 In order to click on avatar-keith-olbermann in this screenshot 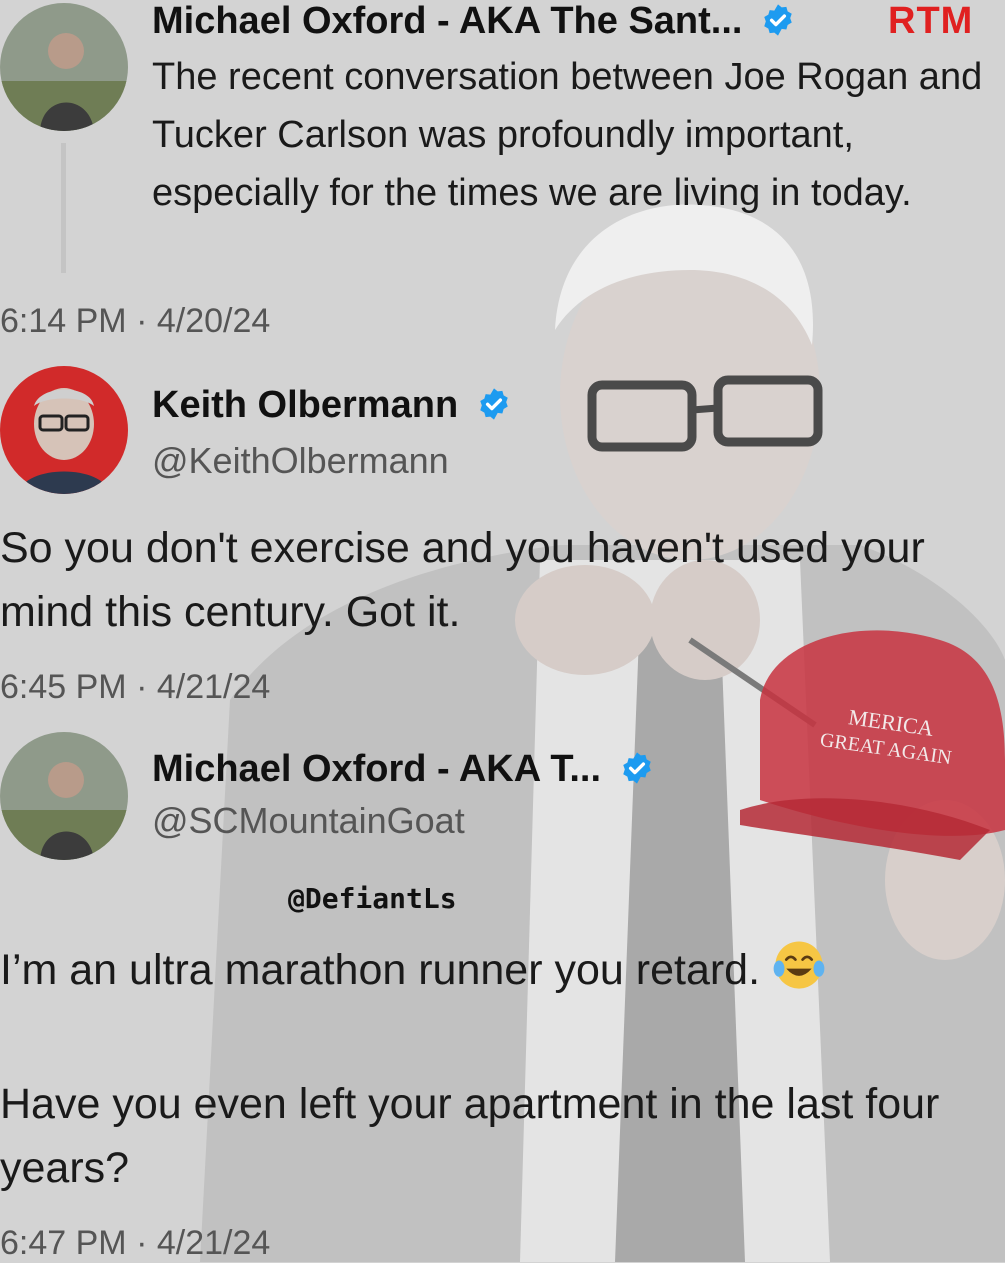, I will do `click(64, 430)`.